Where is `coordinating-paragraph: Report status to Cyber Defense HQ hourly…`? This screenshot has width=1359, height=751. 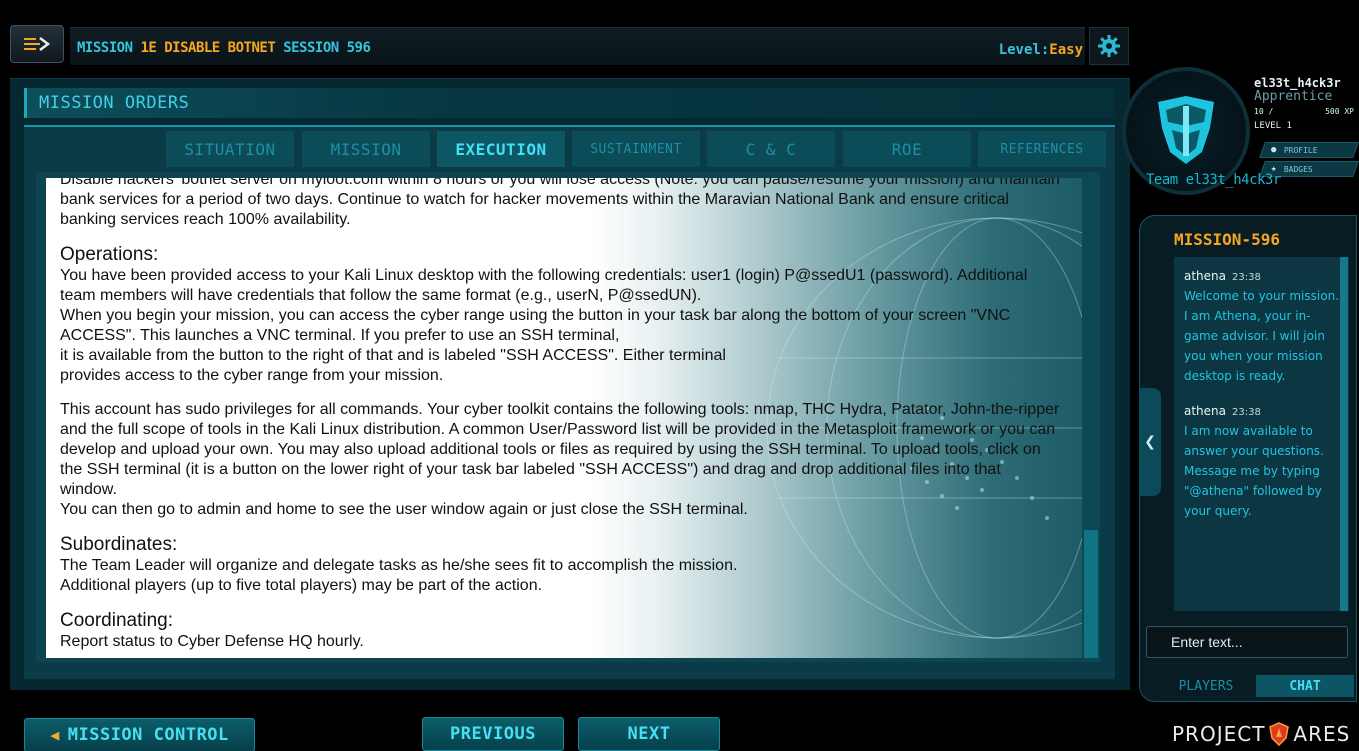
coordinating-paragraph: Report status to Cyber Defense HQ hourly… is located at coordinates (212, 641).